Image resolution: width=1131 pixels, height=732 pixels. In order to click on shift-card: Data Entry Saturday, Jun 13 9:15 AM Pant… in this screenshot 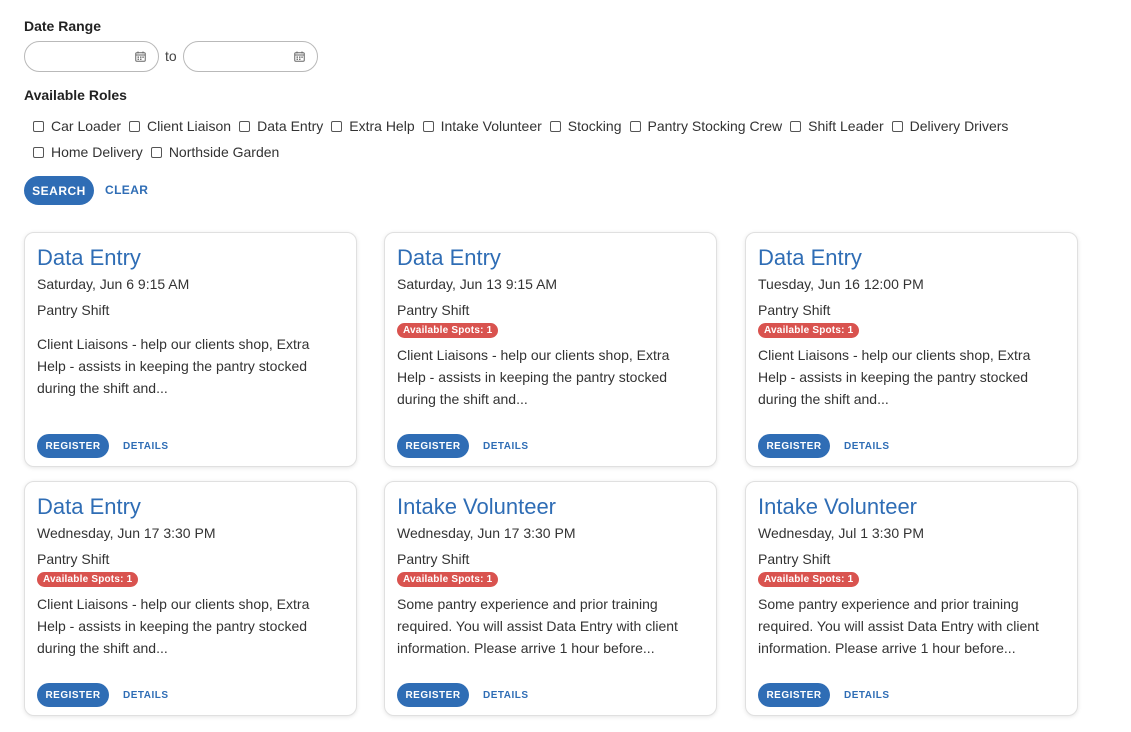, I will do `click(550, 349)`.